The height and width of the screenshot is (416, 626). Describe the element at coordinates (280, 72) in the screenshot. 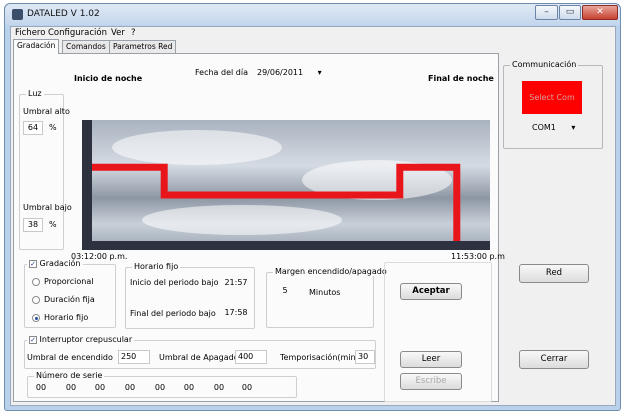

I see `date-value: 29/06/2011` at that location.